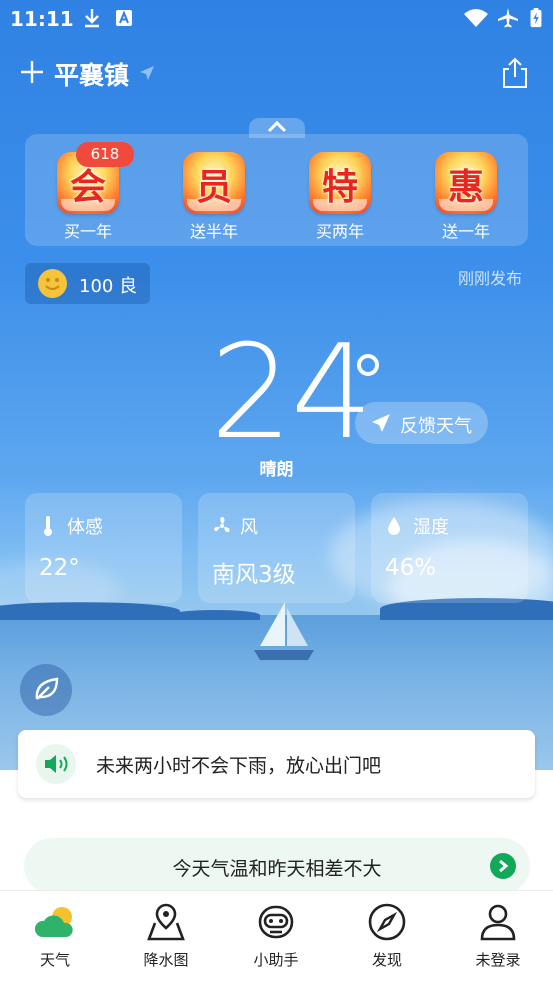 This screenshot has width=553, height=983. Describe the element at coordinates (277, 127) in the screenshot. I see `chevron-up-icon` at that location.